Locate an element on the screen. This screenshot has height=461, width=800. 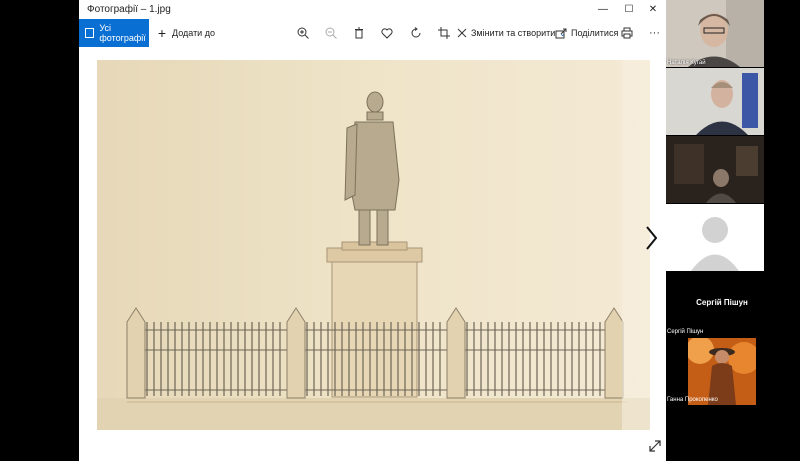
avatar-icon is located at coordinates (715, 237).